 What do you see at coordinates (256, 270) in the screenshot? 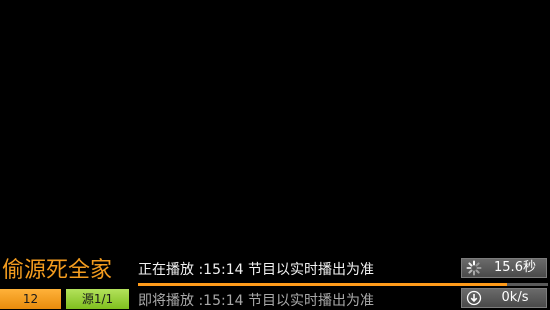
I see `now-playing-text: 正在播放 :15:14 节目以实时播出为准` at bounding box center [256, 270].